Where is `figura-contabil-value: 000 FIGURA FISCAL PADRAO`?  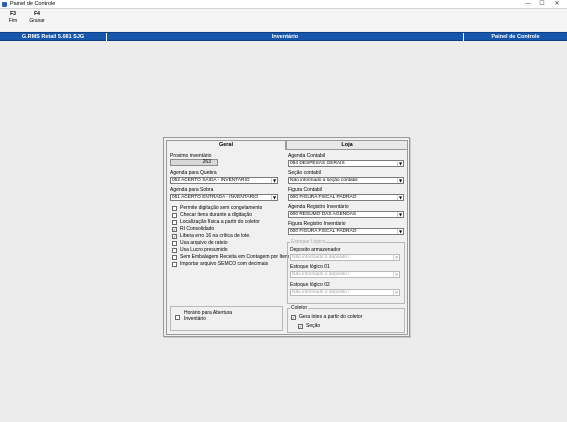
figura-contabil-value: 000 FIGURA FISCAL PADRAO is located at coordinates (323, 197).